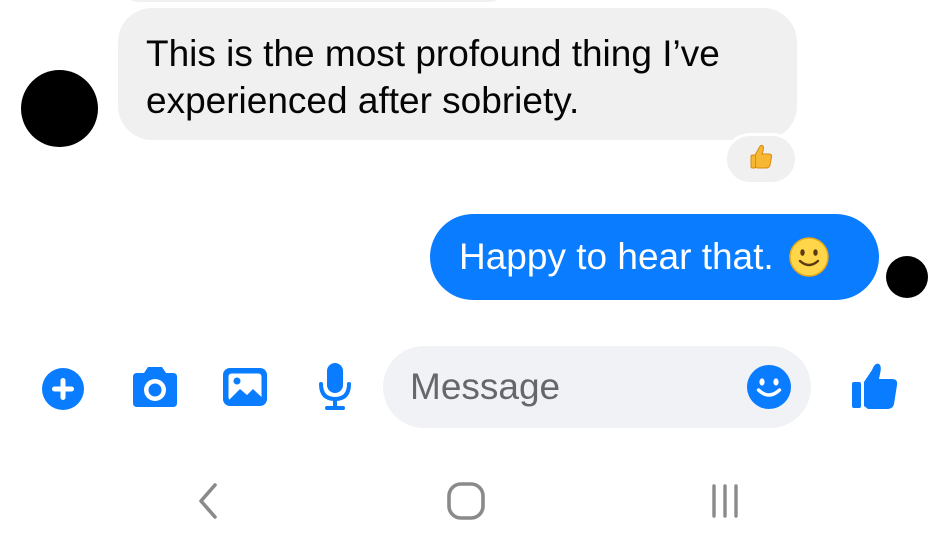 The width and height of the screenshot is (934, 554). What do you see at coordinates (597, 387) in the screenshot?
I see `message-input: Message` at bounding box center [597, 387].